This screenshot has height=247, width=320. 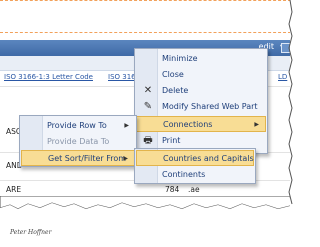 What do you see at coordinates (172, 189) in the screenshot?
I see `table-cell-number: 784` at bounding box center [172, 189].